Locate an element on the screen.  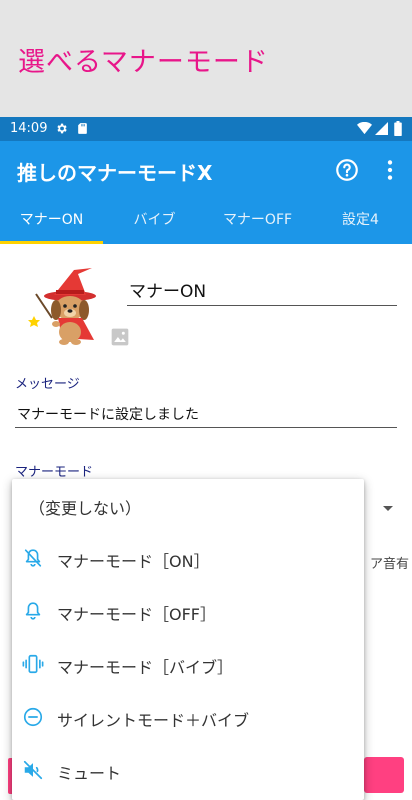
message-label: メッセージ is located at coordinates (47, 384).